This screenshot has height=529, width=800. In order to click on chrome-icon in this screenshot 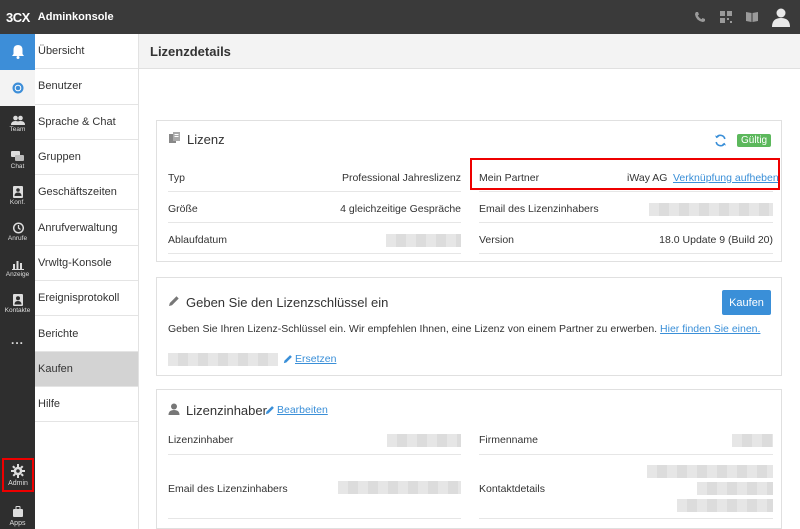, I will do `click(18, 88)`.